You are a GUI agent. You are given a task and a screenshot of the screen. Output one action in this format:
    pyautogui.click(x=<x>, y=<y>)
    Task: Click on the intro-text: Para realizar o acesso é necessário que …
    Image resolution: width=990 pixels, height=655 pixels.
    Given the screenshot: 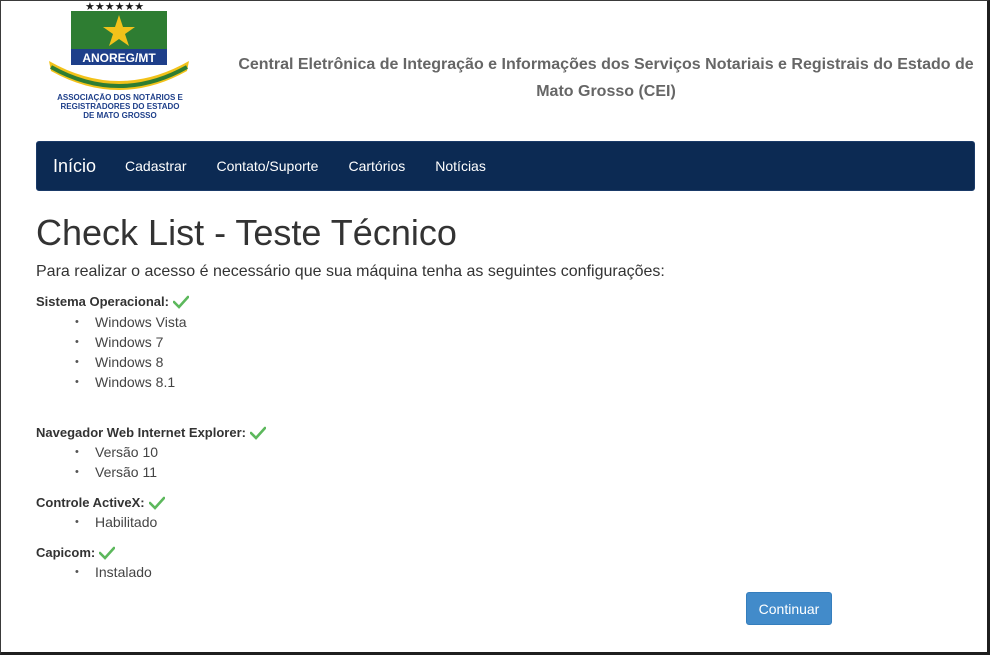 What is the action you would take?
    pyautogui.click(x=350, y=271)
    